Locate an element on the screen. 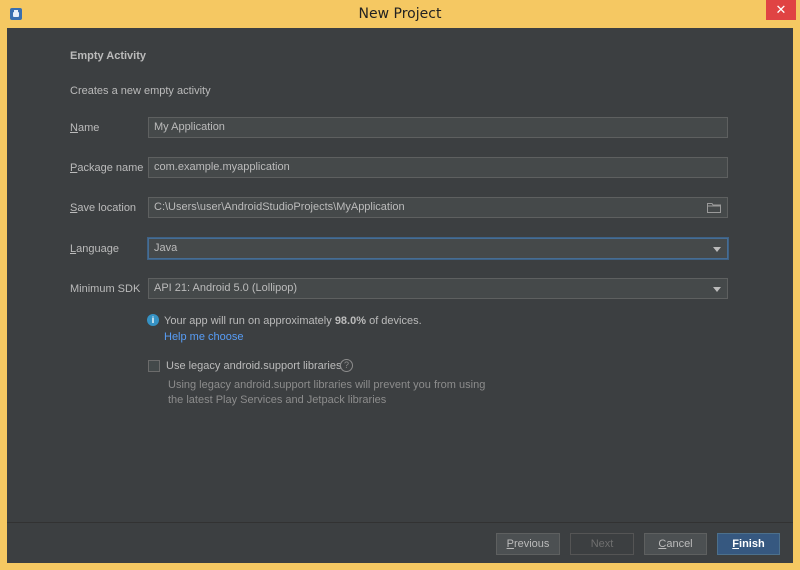 Image resolution: width=800 pixels, height=570 pixels. save-location-label: Save location is located at coordinates (103, 208).